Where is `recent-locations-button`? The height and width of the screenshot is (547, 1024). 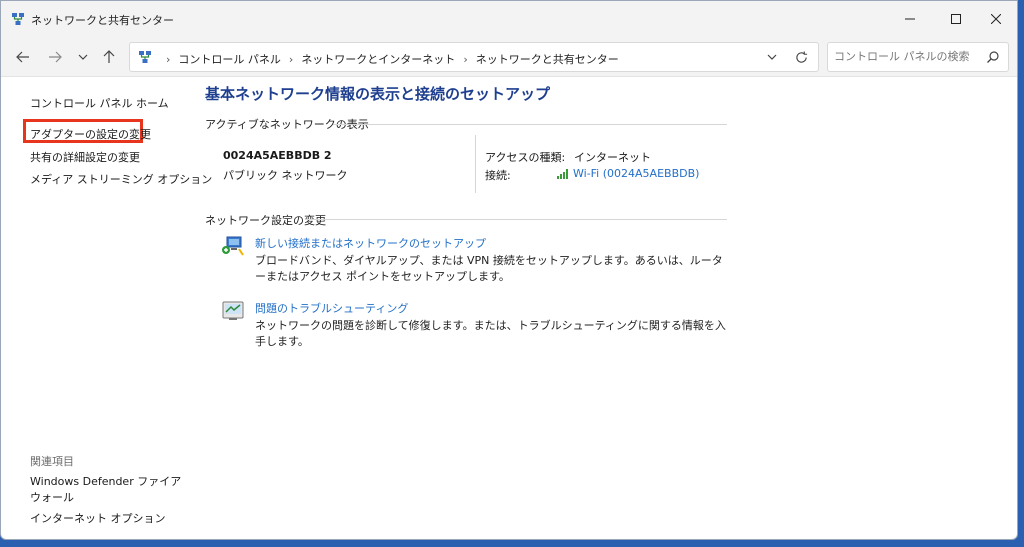 recent-locations-button is located at coordinates (83, 57).